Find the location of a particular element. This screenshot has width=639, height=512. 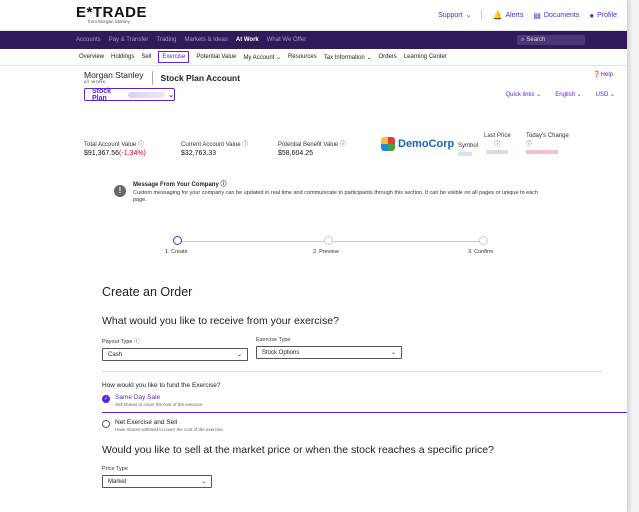

total-change: (-1.34%) is located at coordinates (132, 153).